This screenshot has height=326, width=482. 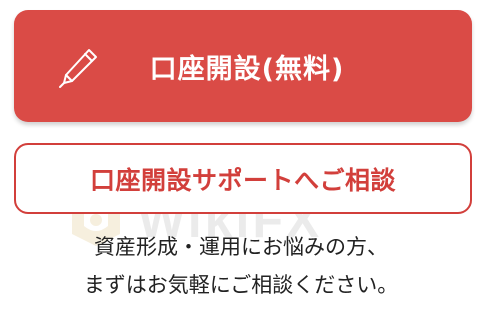 What do you see at coordinates (78, 68) in the screenshot?
I see `pen-icon` at bounding box center [78, 68].